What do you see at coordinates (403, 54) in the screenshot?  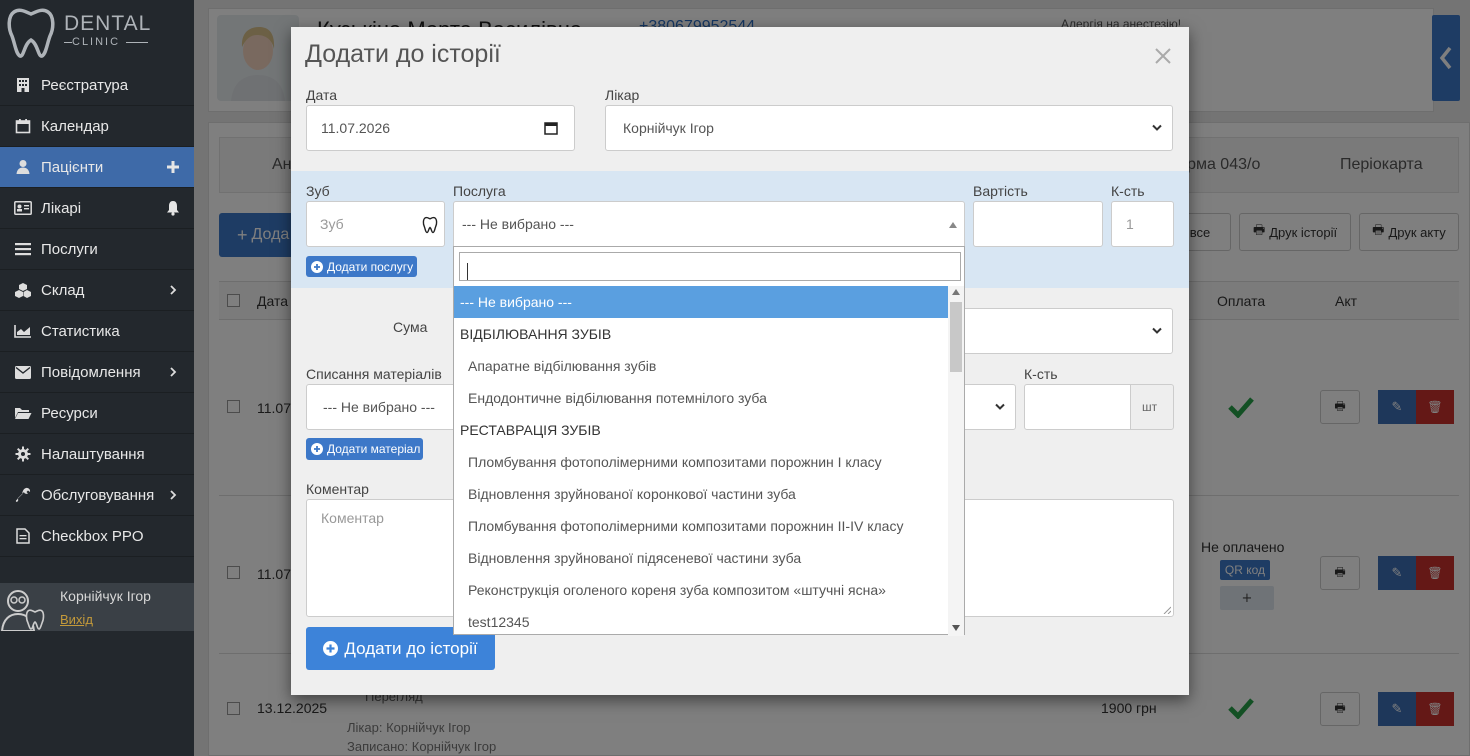 I see `modal-title: Додати до історії` at bounding box center [403, 54].